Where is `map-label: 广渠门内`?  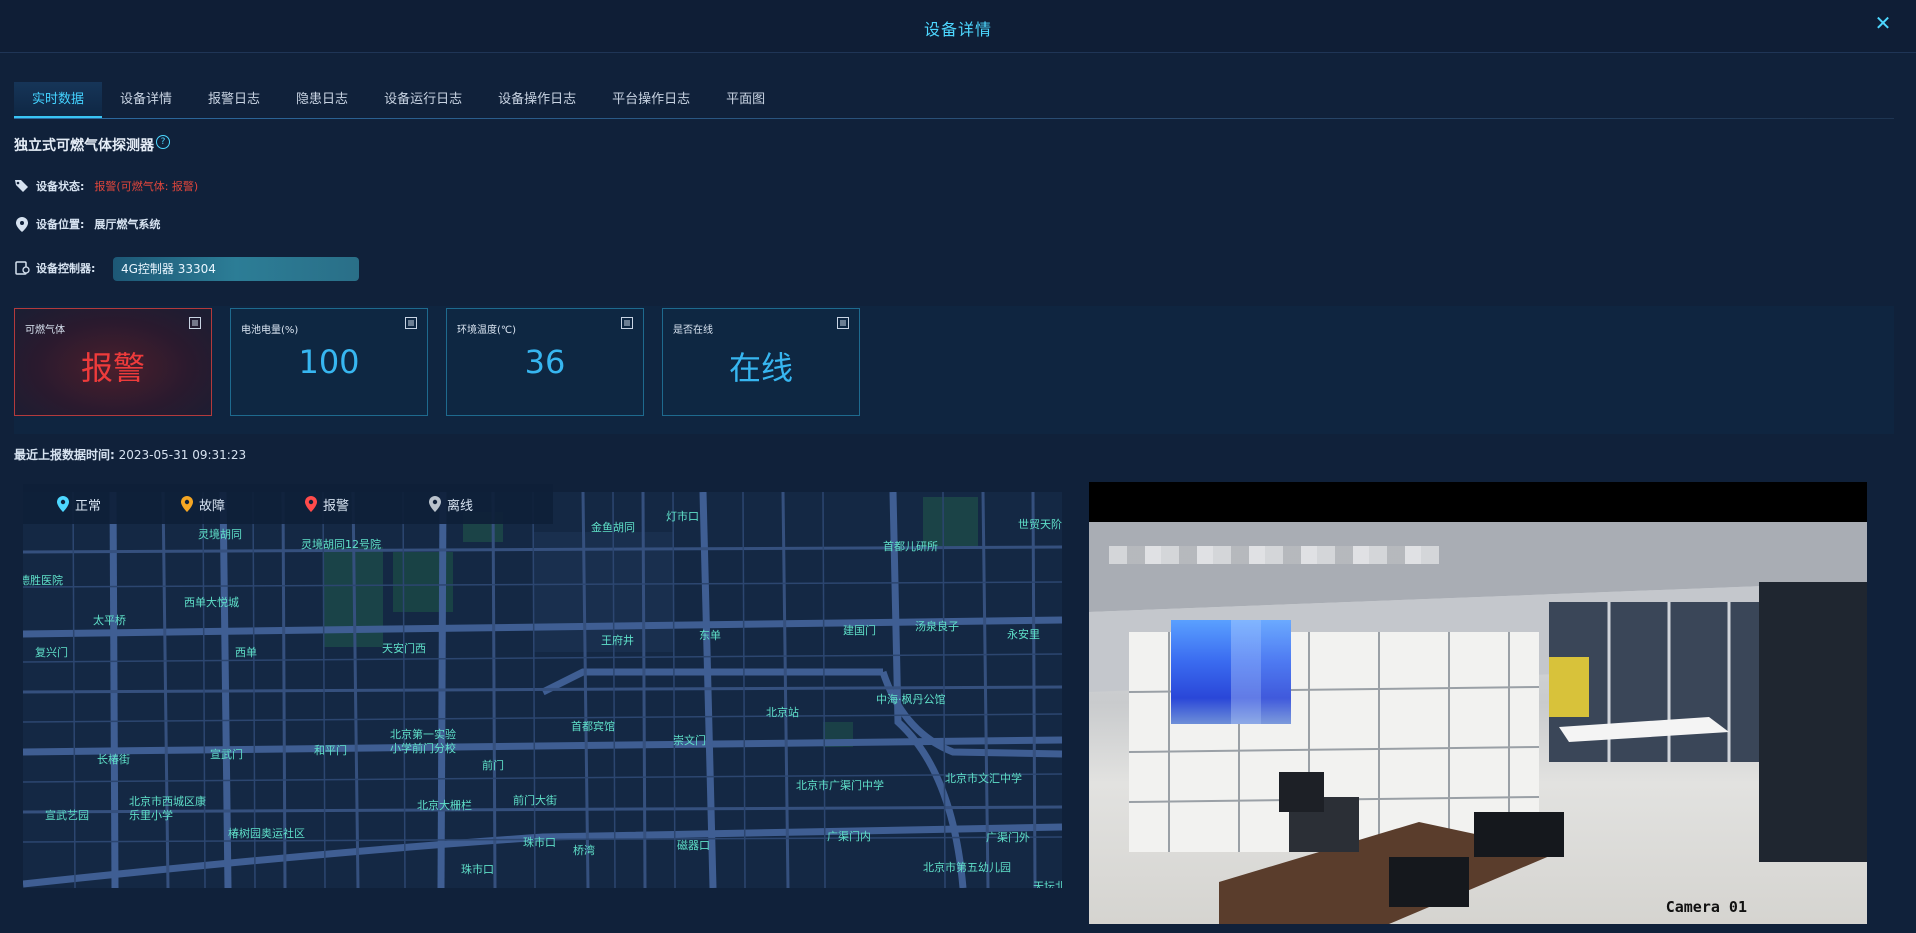 map-label: 广渠门内 is located at coordinates (849, 836).